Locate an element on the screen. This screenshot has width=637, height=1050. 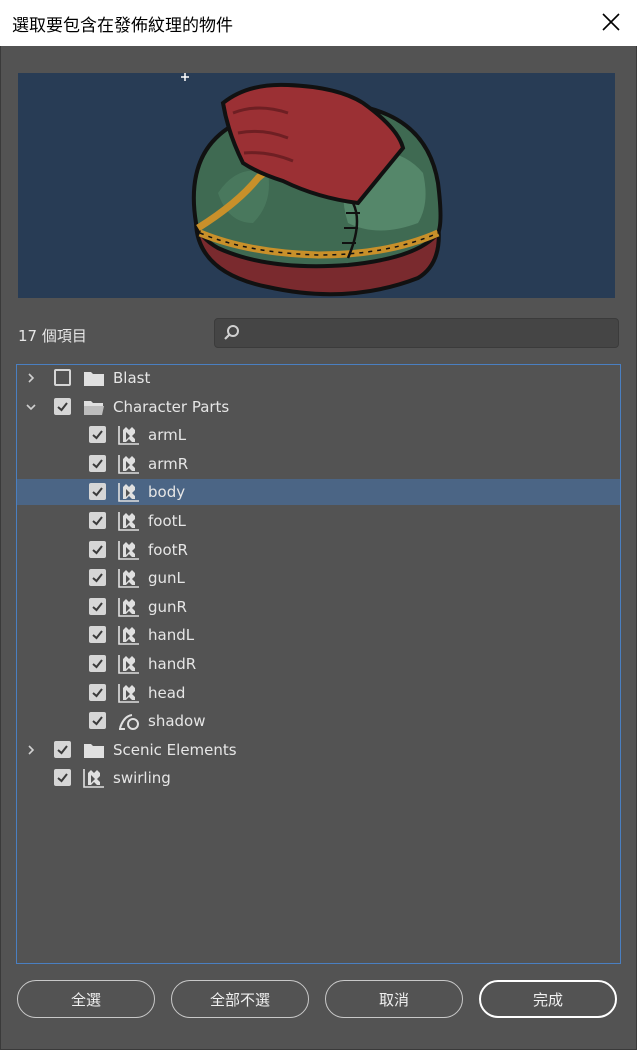
tree-row-gunr: gunR is located at coordinates (318, 607).